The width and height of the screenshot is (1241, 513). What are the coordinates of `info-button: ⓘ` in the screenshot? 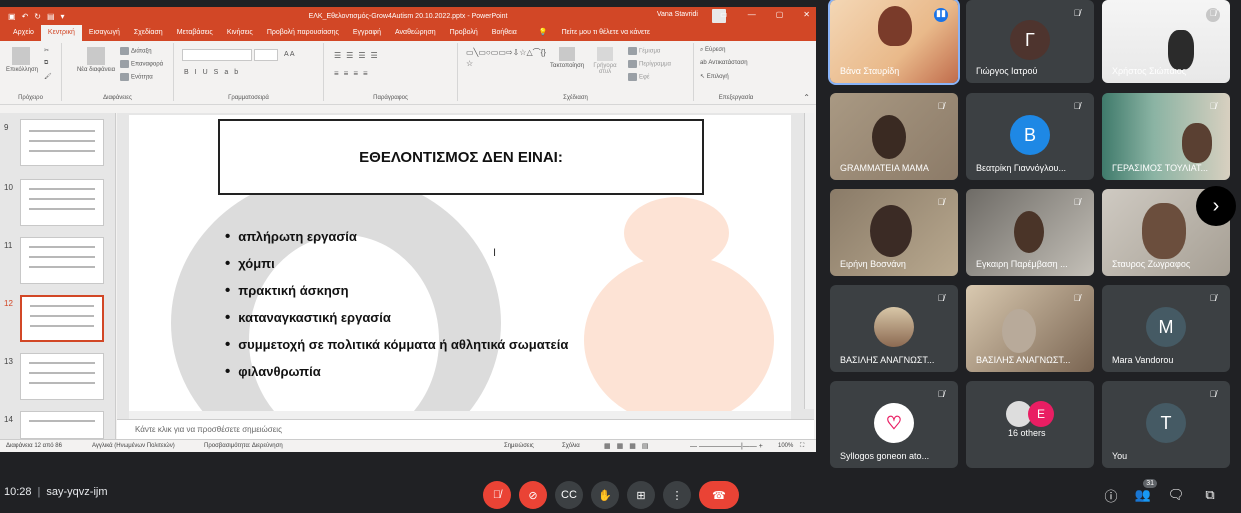 It's located at (1111, 495).